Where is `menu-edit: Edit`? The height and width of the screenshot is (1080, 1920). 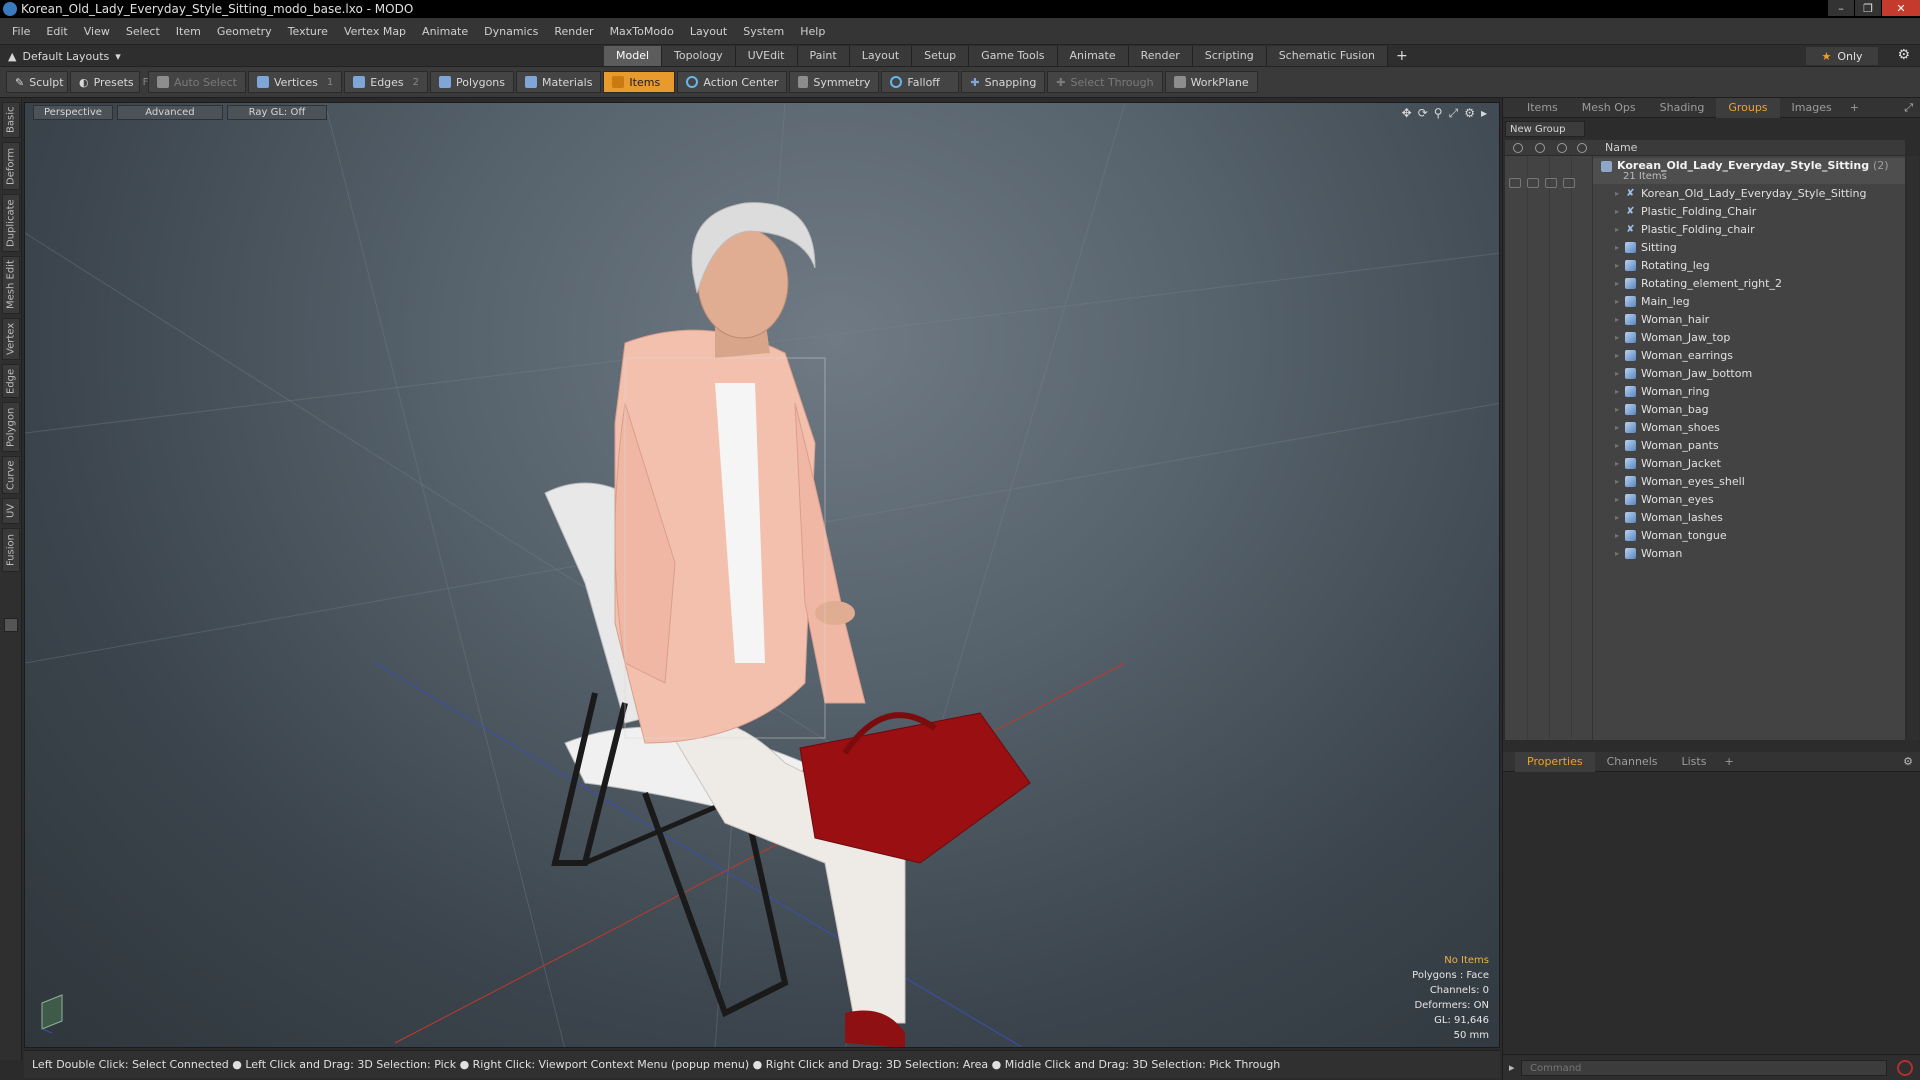
menu-edit: Edit is located at coordinates (56, 31).